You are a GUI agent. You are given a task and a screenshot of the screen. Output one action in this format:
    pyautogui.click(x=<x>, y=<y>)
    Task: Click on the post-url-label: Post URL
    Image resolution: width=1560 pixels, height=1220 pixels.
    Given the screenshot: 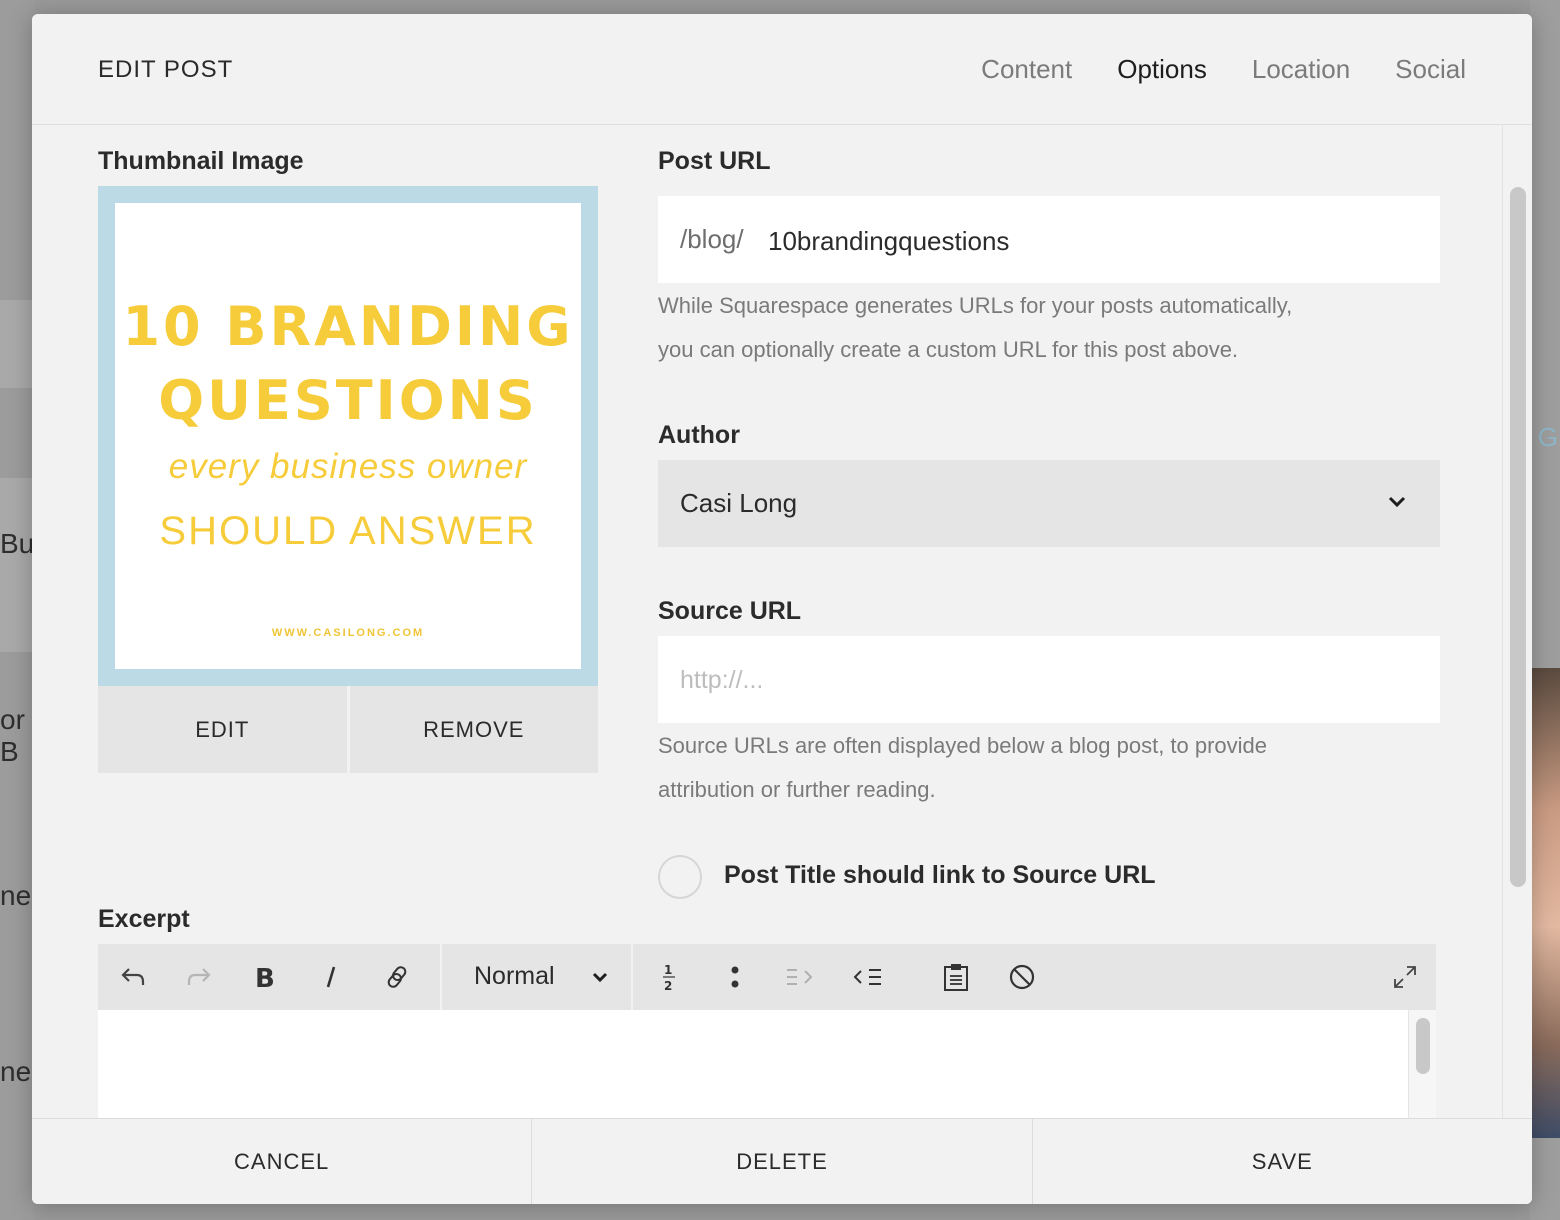 What is the action you would take?
    pyautogui.click(x=714, y=161)
    